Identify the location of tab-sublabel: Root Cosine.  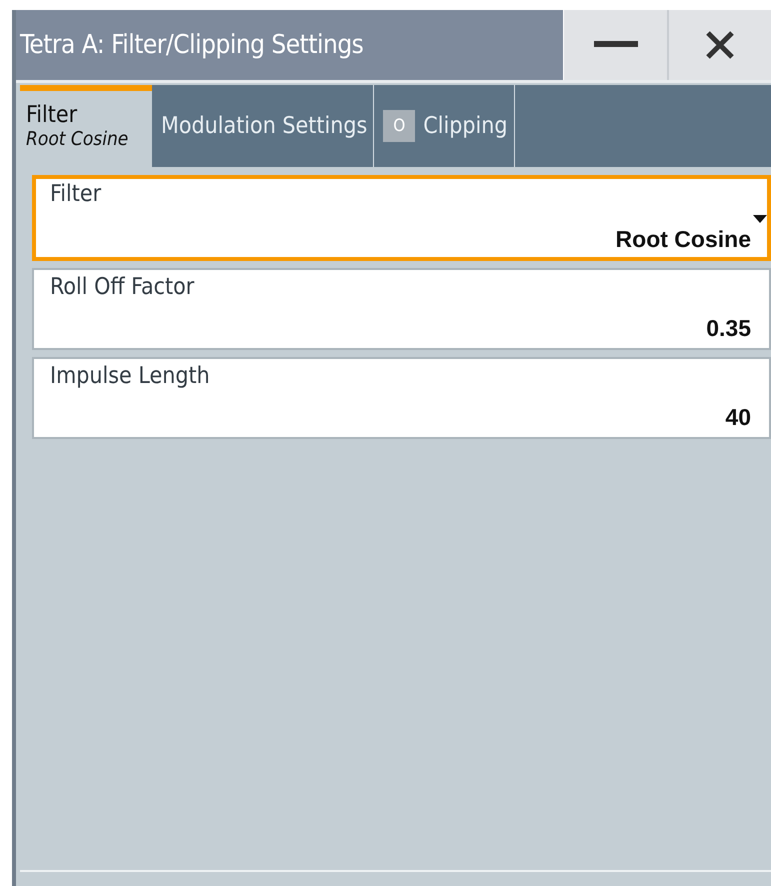
(77, 139).